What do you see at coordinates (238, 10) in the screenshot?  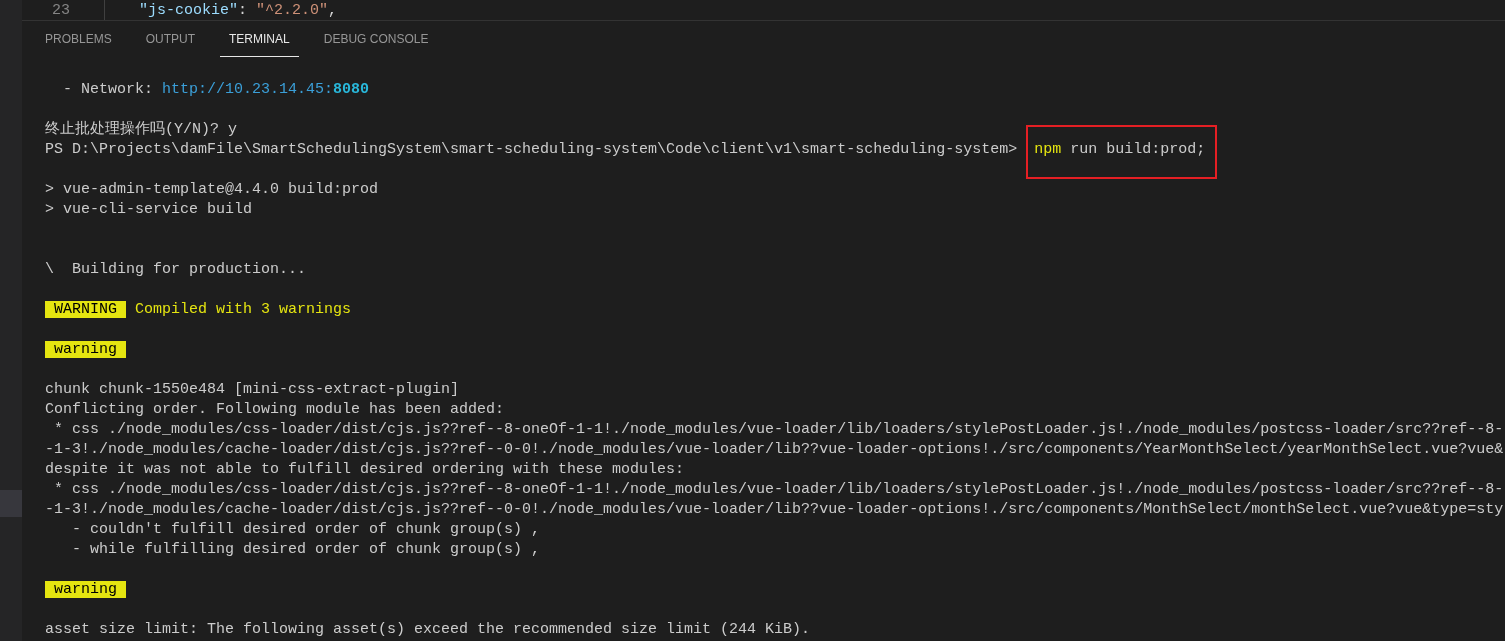 I see `code-line: "js-cookie": "^2.2.0",` at bounding box center [238, 10].